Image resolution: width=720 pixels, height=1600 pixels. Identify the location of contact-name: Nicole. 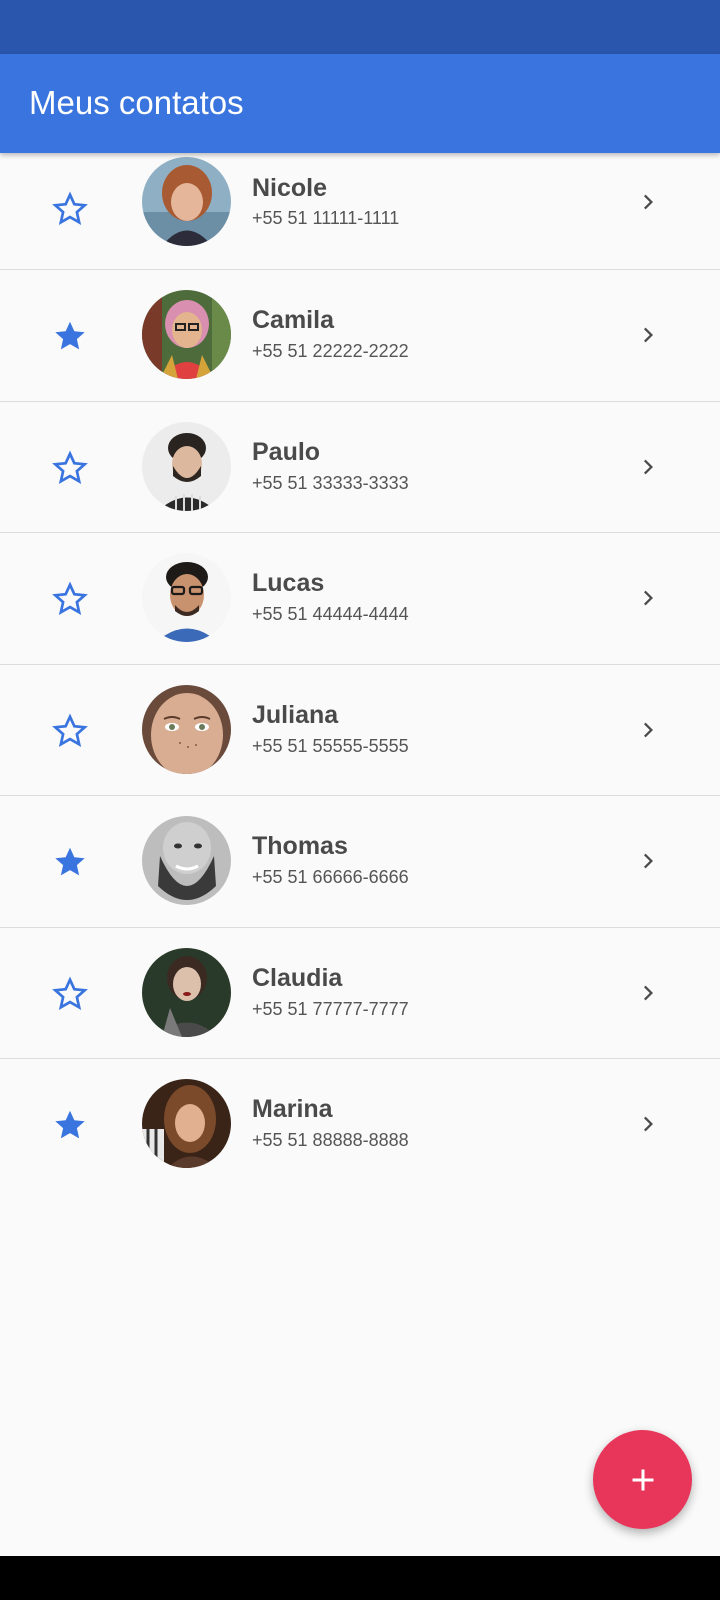
(290, 188).